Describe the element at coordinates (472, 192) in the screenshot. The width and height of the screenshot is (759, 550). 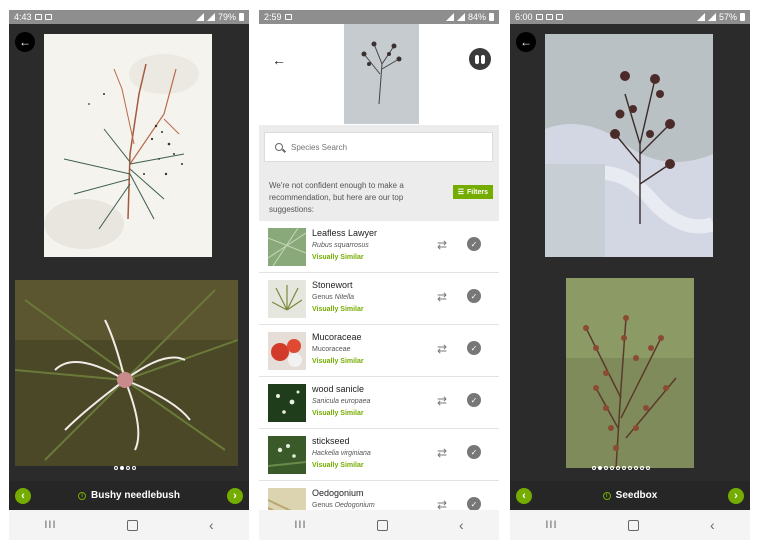
I see `filters-button: ☰ Filters` at that location.